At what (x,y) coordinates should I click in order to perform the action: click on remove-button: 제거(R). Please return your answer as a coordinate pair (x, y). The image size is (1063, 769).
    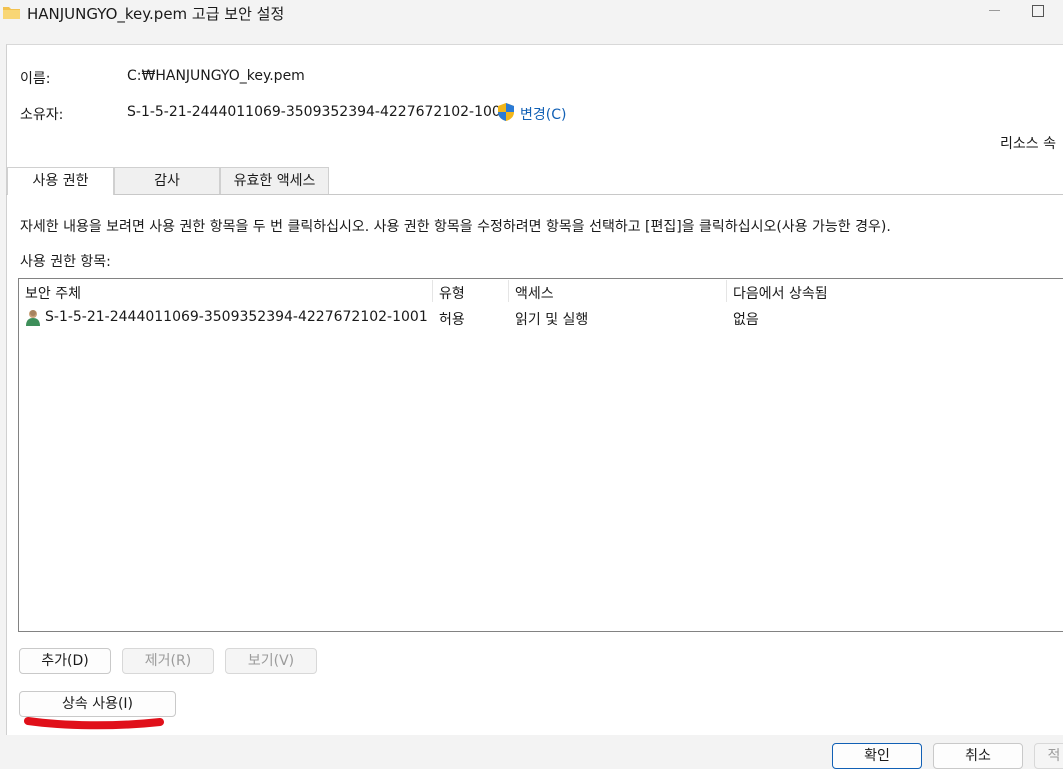
    Looking at the image, I should click on (168, 661).